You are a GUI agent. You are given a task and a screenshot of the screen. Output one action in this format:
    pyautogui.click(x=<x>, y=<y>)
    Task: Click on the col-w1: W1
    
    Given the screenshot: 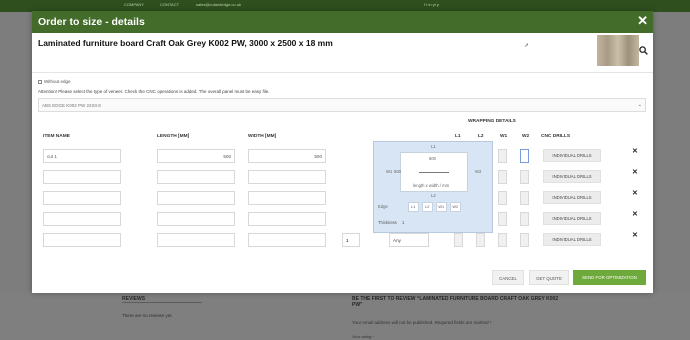 What is the action you would take?
    pyautogui.click(x=504, y=136)
    